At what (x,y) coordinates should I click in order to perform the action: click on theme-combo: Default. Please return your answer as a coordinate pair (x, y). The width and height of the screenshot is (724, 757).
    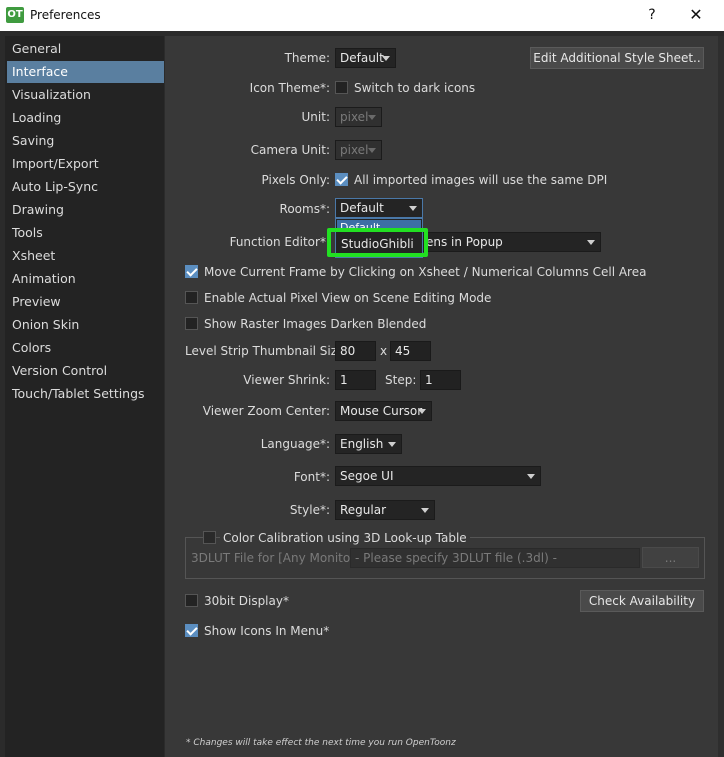
    Looking at the image, I should click on (365, 58).